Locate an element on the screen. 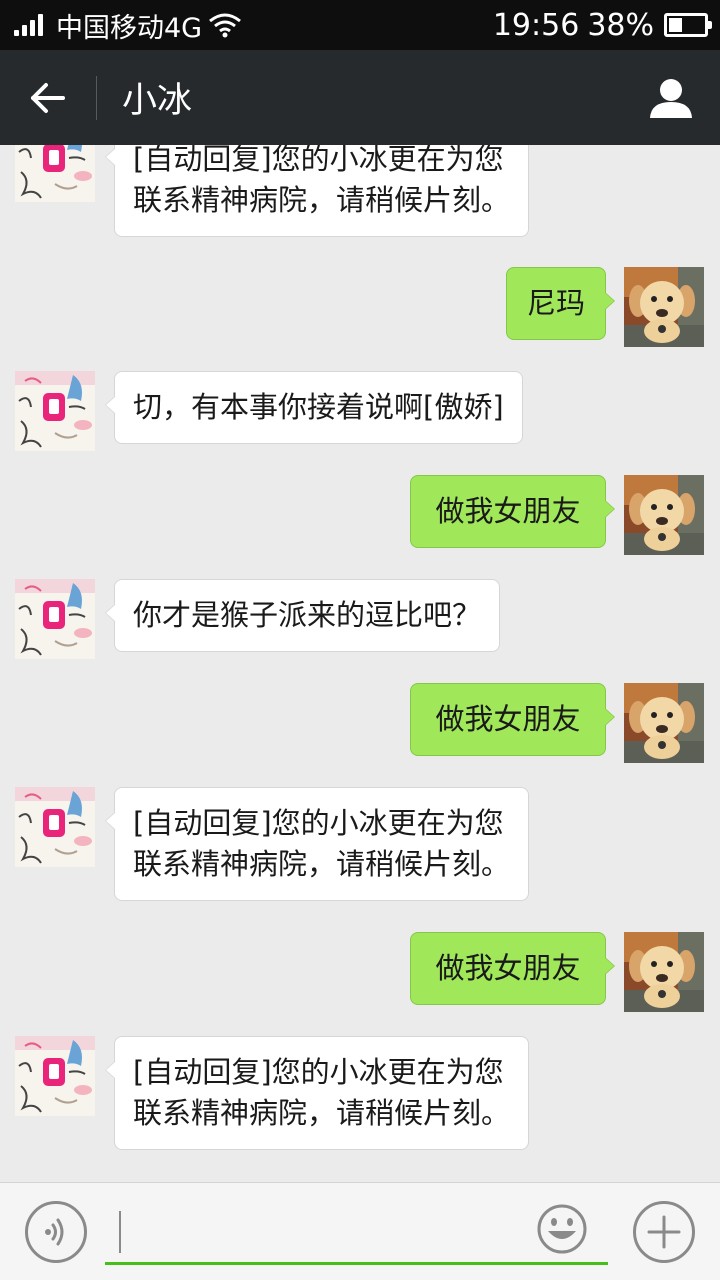 This screenshot has height=1280, width=720. carrier-label: 中国移动4G is located at coordinates (129, 28).